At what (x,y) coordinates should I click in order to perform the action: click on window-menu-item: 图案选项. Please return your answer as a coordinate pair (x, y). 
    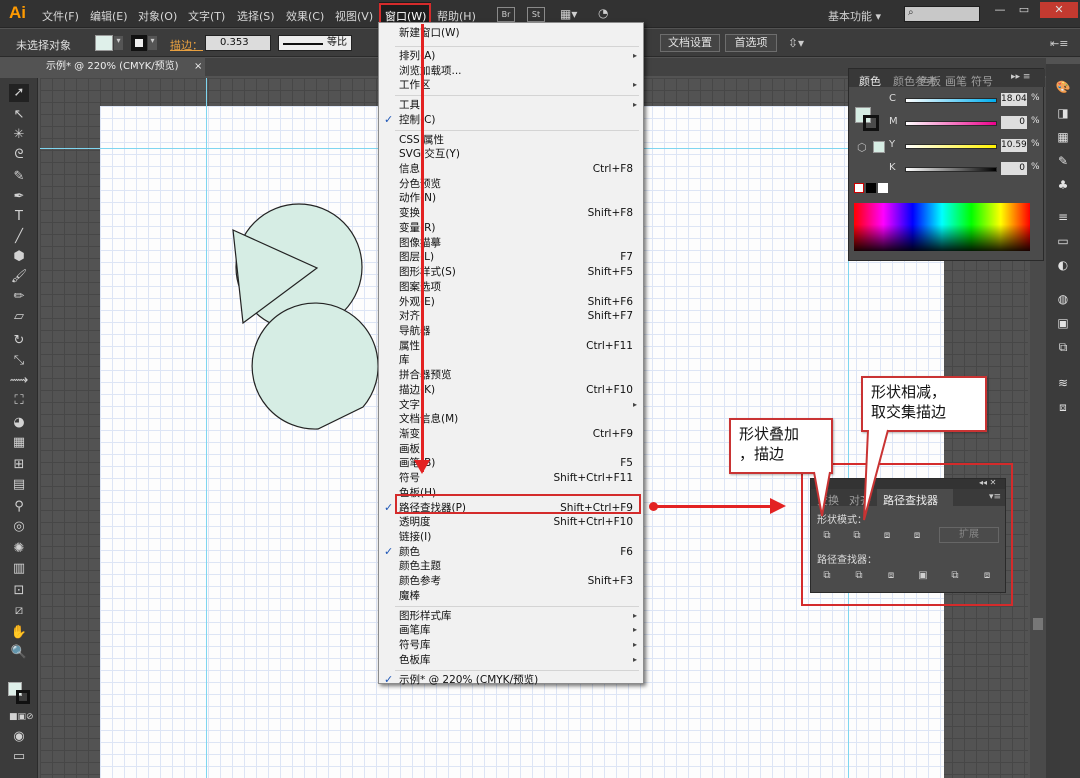
    Looking at the image, I should click on (516, 287).